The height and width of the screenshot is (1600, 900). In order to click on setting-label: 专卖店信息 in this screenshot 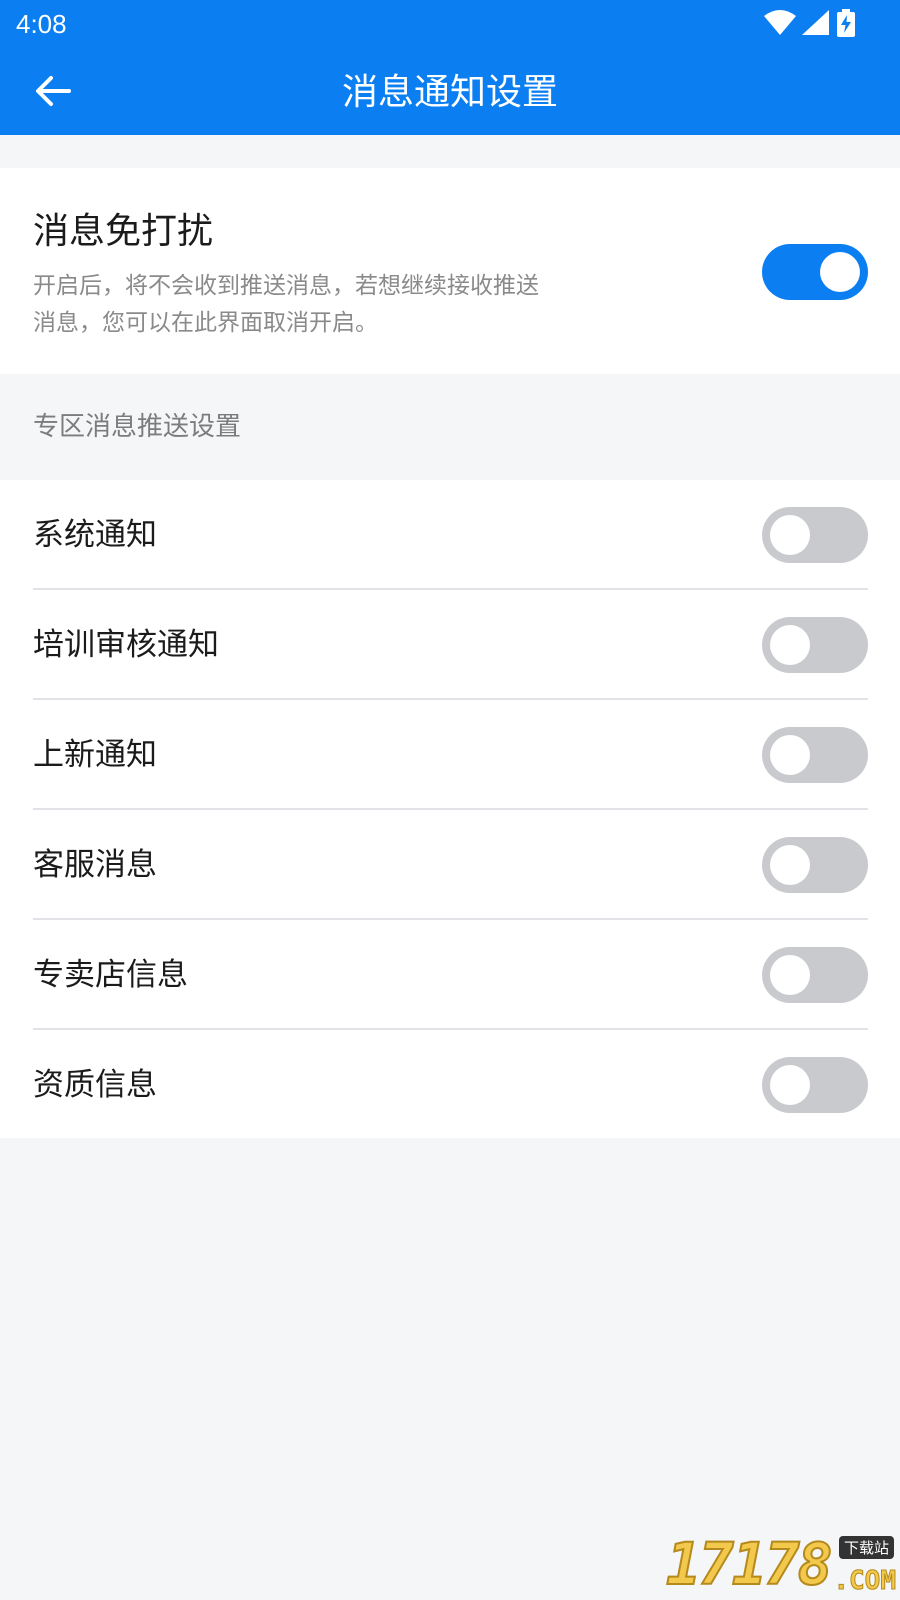, I will do `click(110, 975)`.